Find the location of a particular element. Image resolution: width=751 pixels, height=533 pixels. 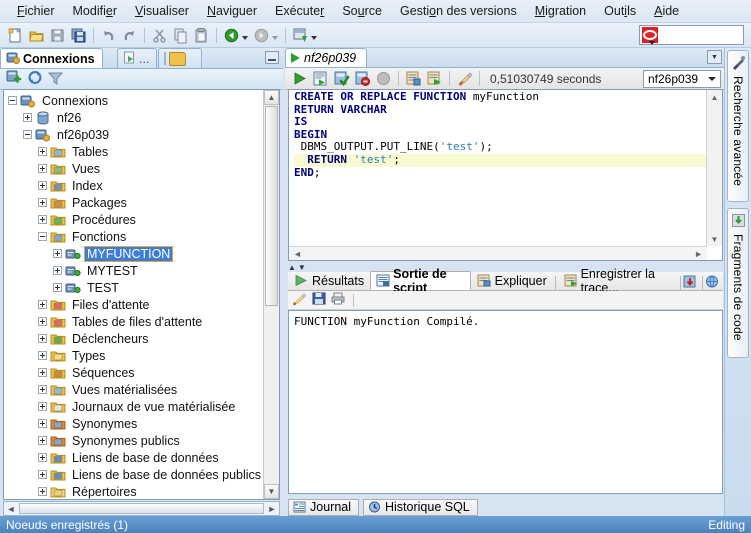

tree-item-nf26p039: nf26p039 is located at coordinates (134, 134).